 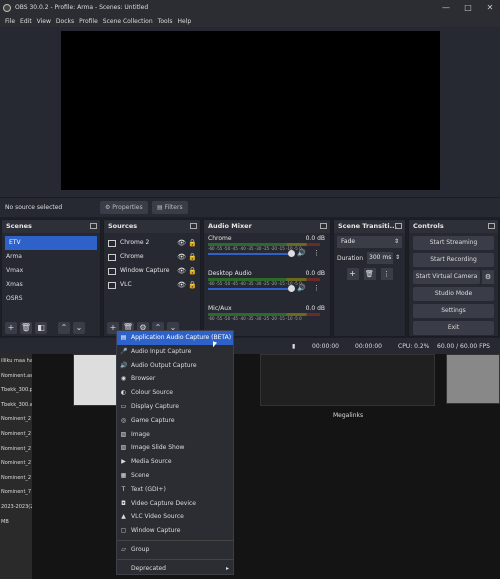 I want to click on scene-item: ETV, so click(x=51, y=243).